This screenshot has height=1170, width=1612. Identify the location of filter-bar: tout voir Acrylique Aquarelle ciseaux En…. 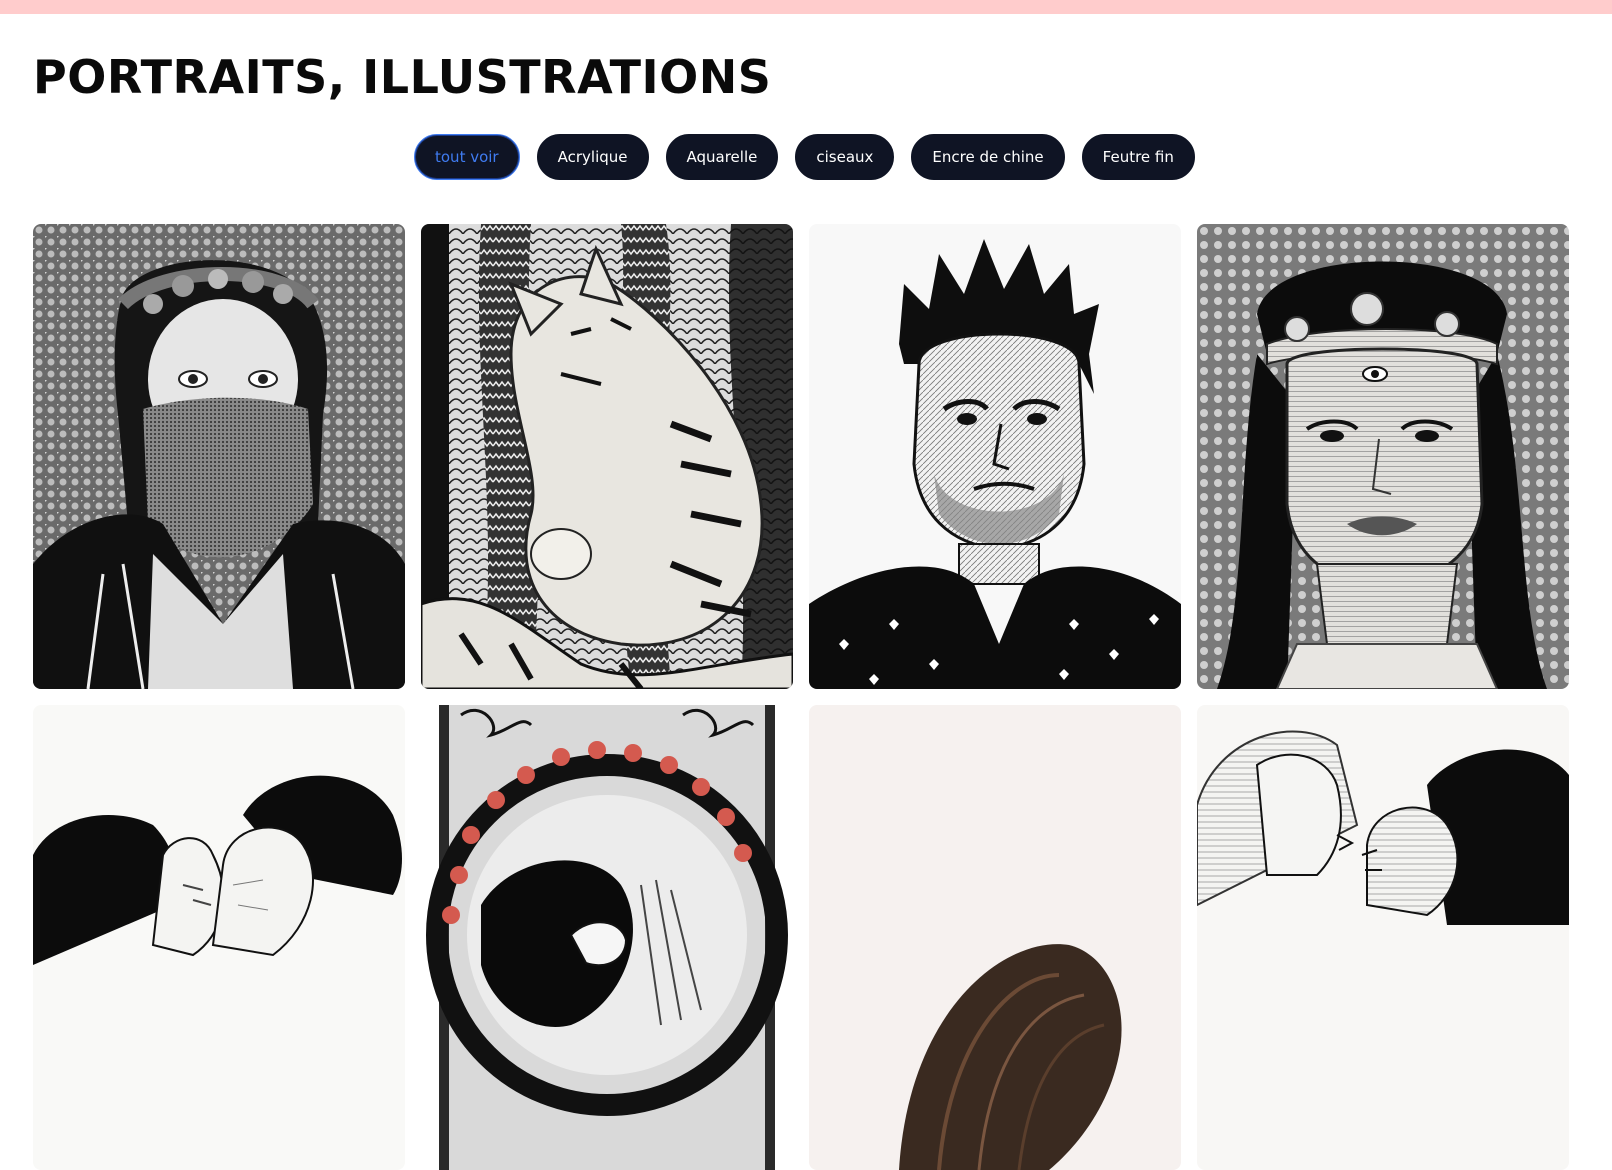
(804, 157).